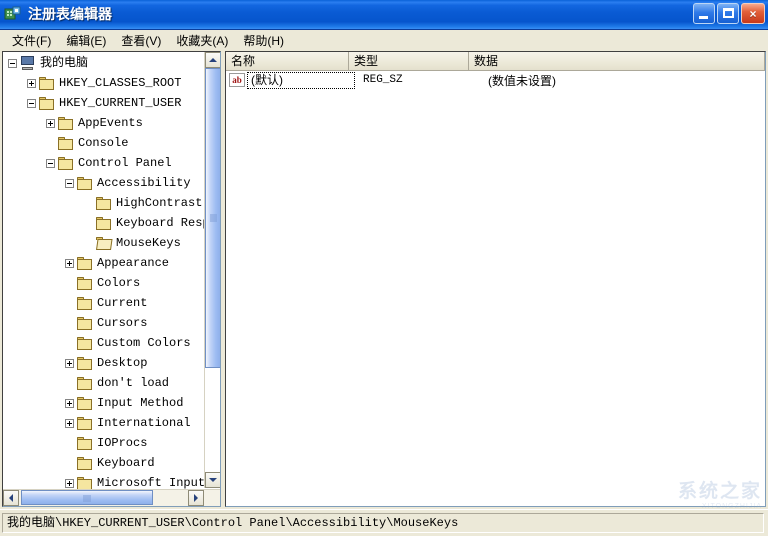  I want to click on tree-node-label: Keyboard, so click(126, 463).